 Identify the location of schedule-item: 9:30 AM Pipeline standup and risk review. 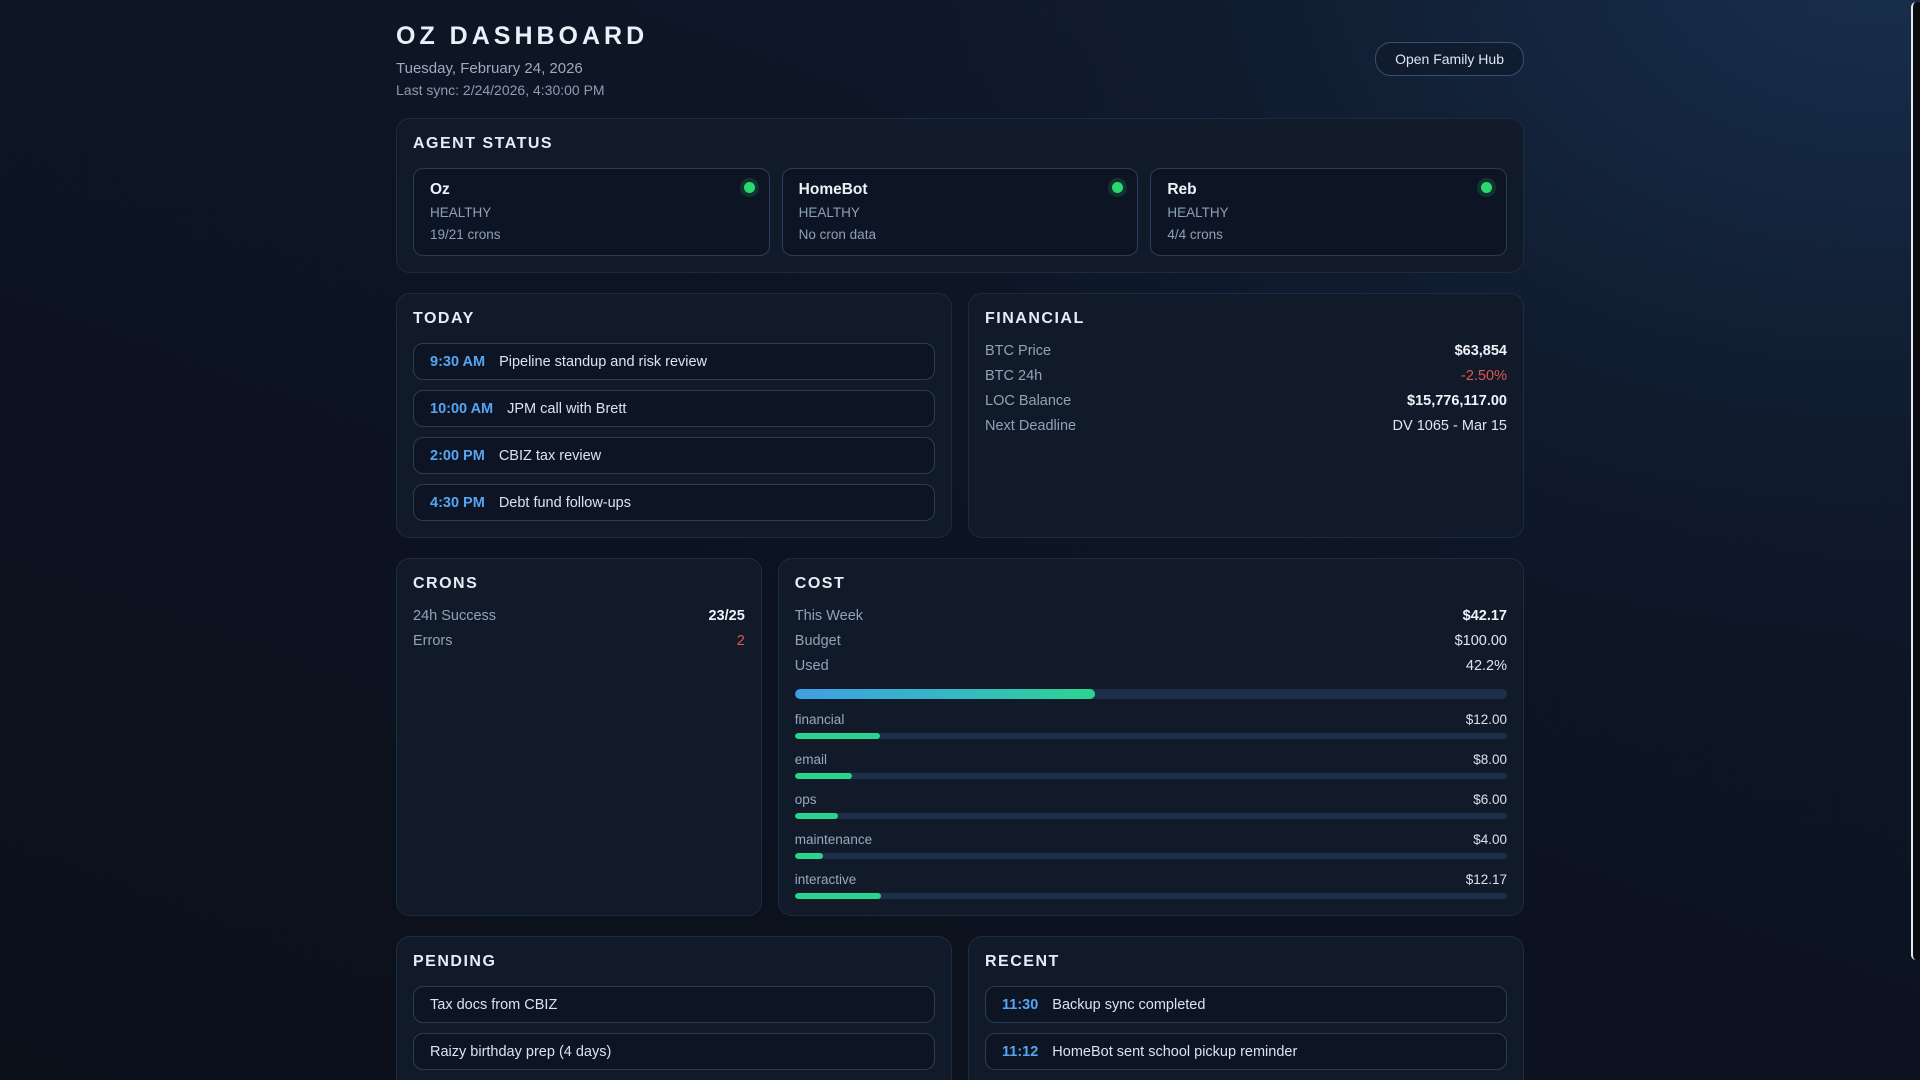
(674, 362).